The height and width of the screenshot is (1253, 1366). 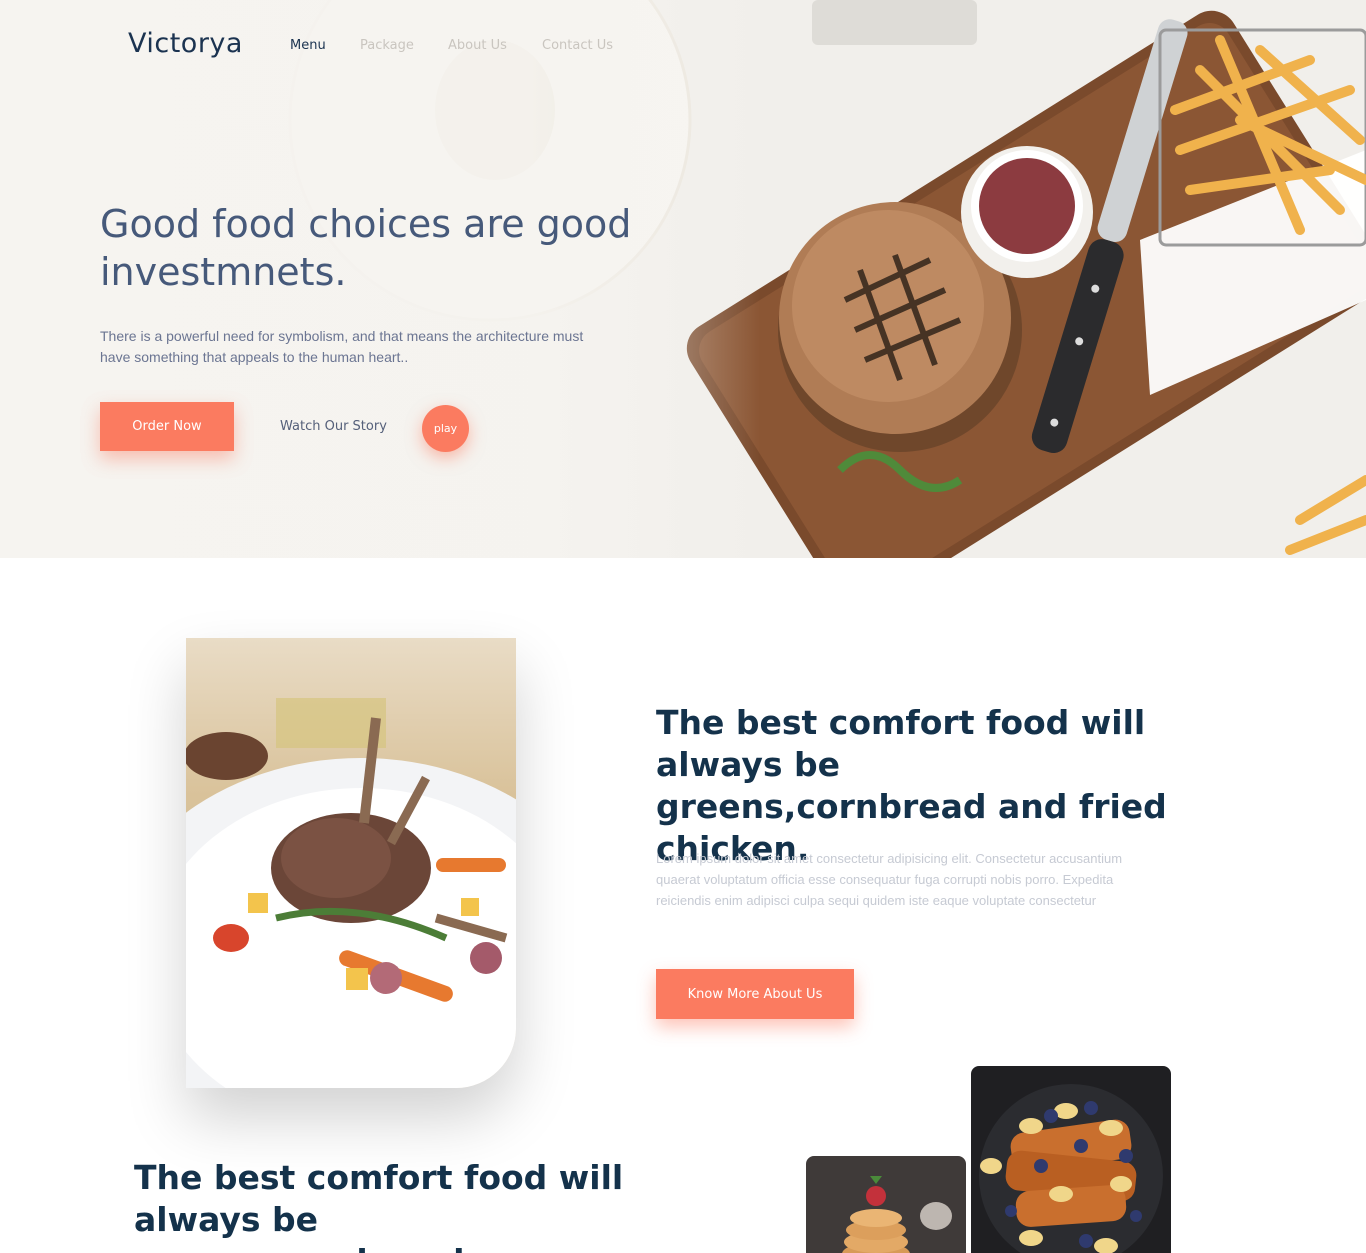 I want to click on nav-contact-link: Contact Us, so click(x=587, y=45).